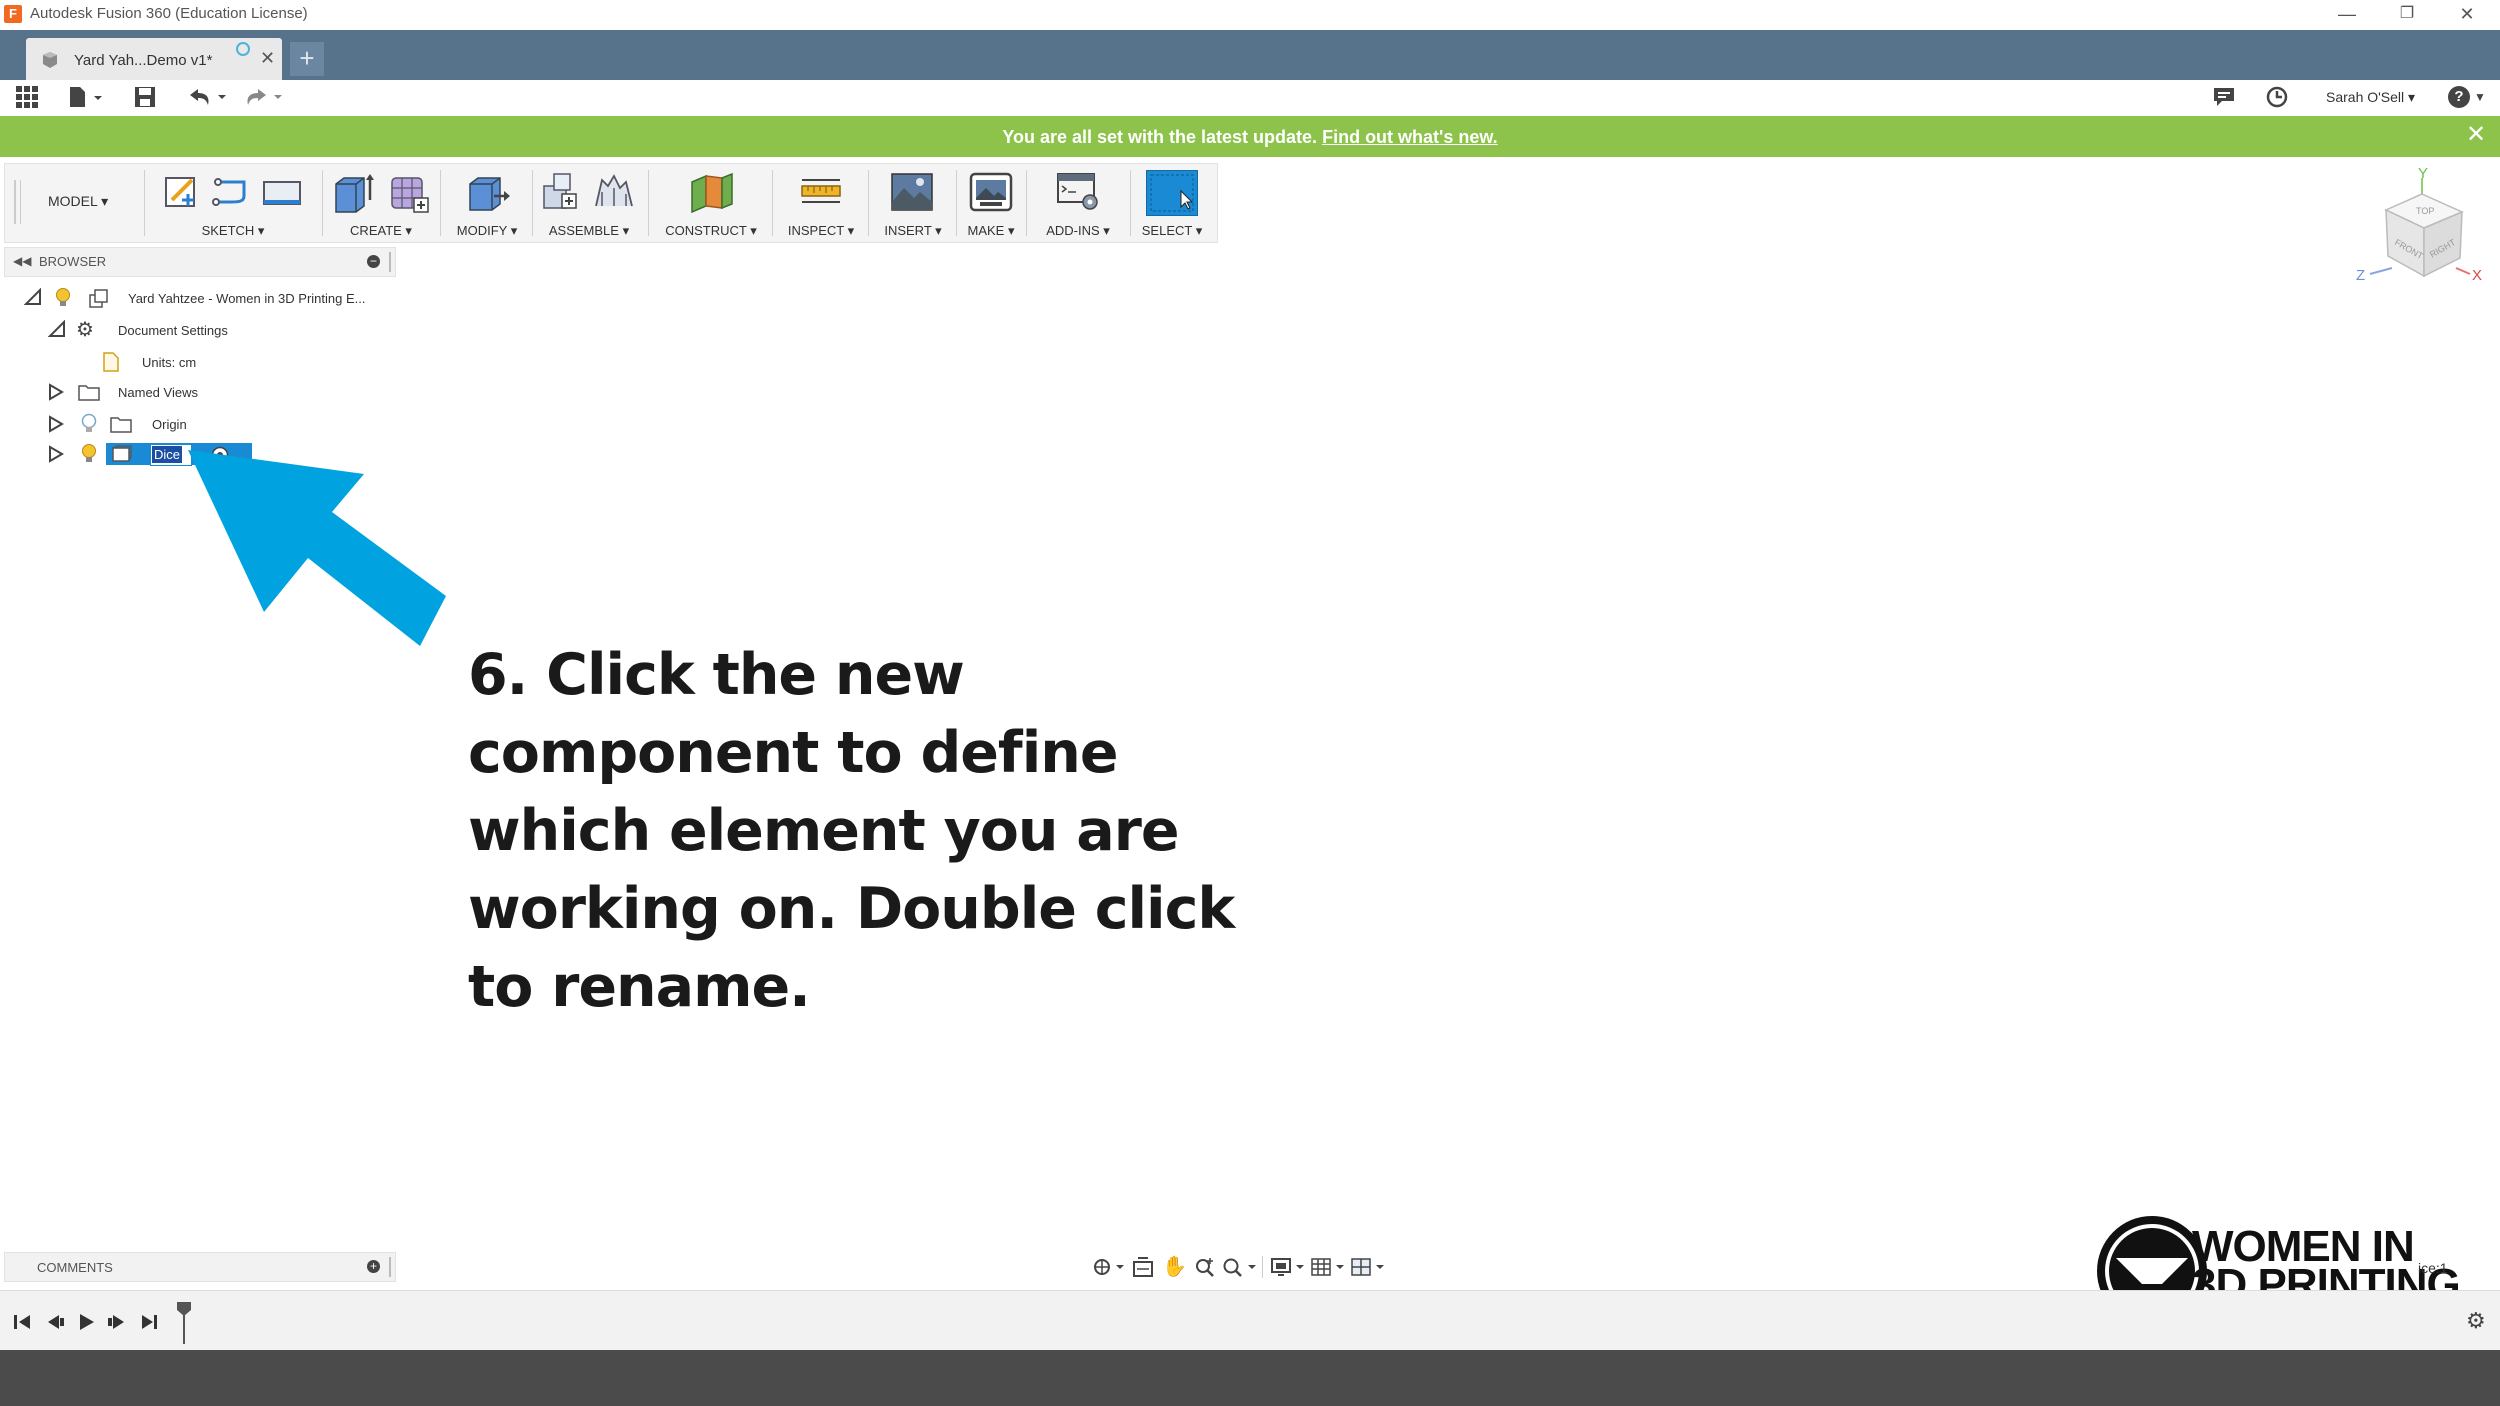  I want to click on construct-menu: CONSTRUCT ▾, so click(711, 231).